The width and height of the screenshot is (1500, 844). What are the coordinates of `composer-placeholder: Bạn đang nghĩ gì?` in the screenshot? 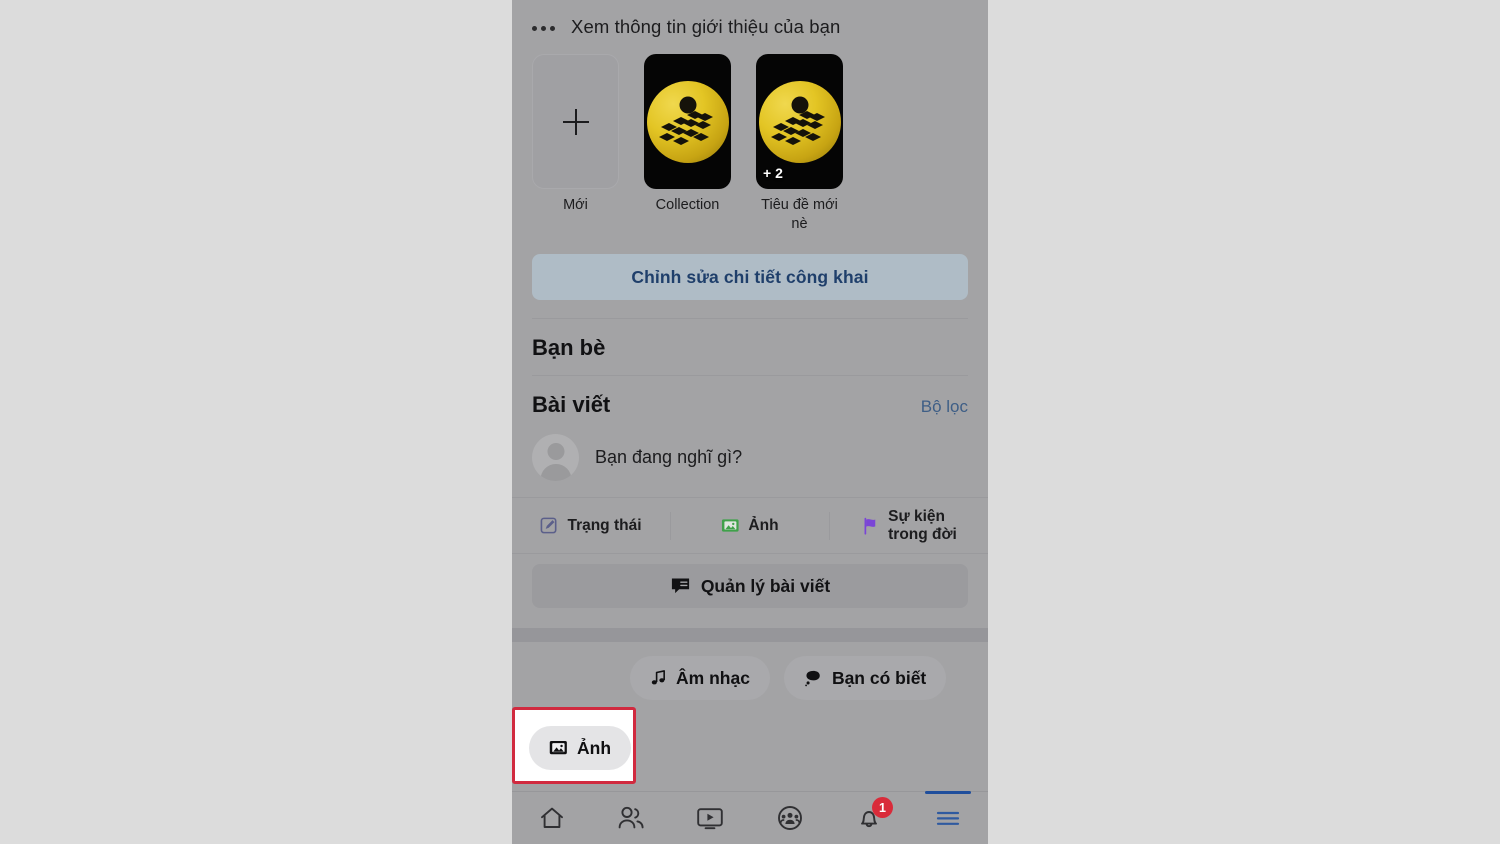 It's located at (669, 457).